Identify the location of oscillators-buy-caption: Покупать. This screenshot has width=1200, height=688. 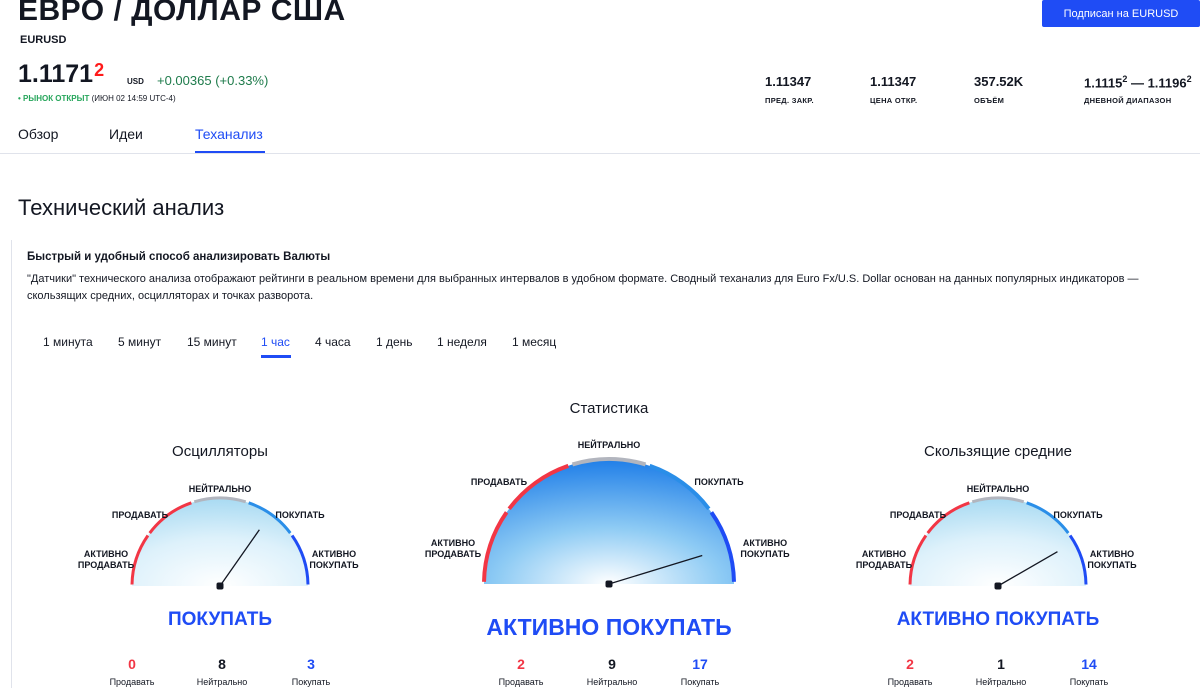
(311, 682).